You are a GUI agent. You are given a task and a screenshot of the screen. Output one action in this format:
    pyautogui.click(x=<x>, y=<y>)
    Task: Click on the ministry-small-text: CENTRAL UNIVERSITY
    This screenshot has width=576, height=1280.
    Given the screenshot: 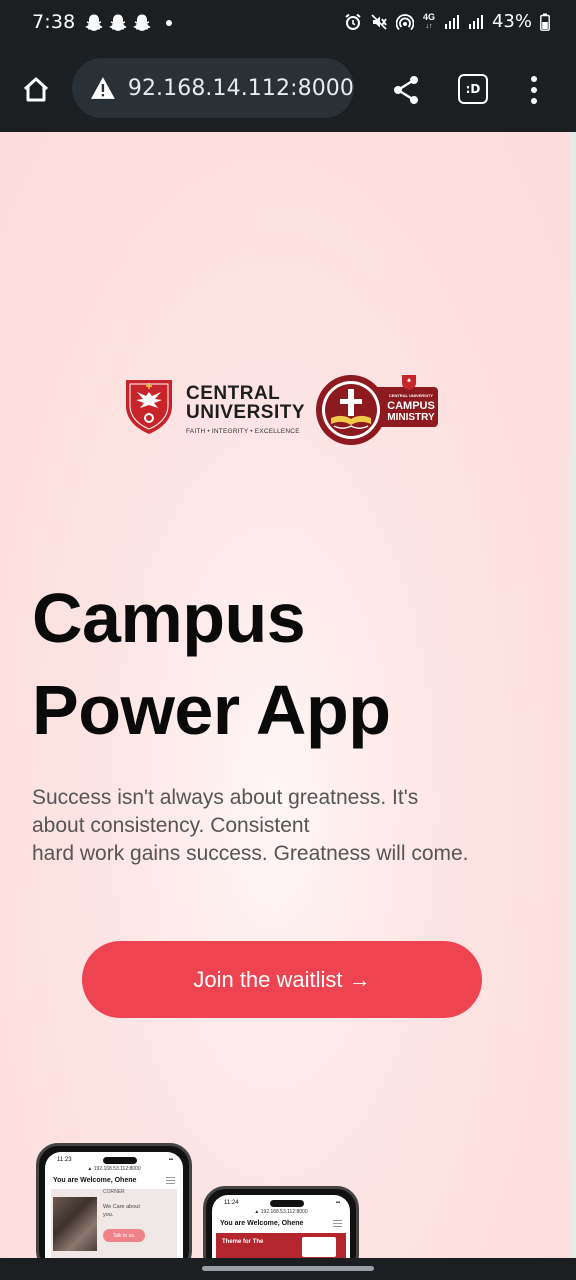 What is the action you would take?
    pyautogui.click(x=411, y=395)
    